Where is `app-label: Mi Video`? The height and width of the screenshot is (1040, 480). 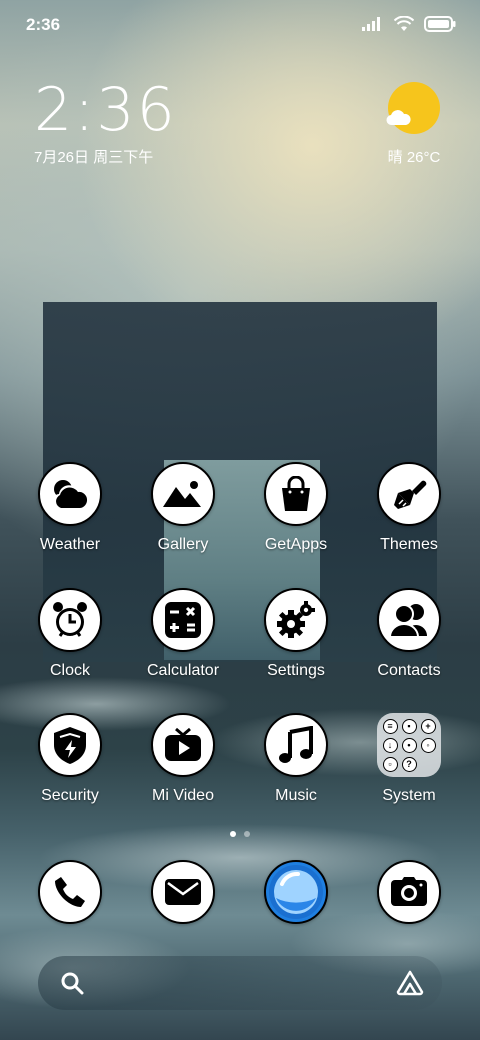 app-label: Mi Video is located at coordinates (183, 795).